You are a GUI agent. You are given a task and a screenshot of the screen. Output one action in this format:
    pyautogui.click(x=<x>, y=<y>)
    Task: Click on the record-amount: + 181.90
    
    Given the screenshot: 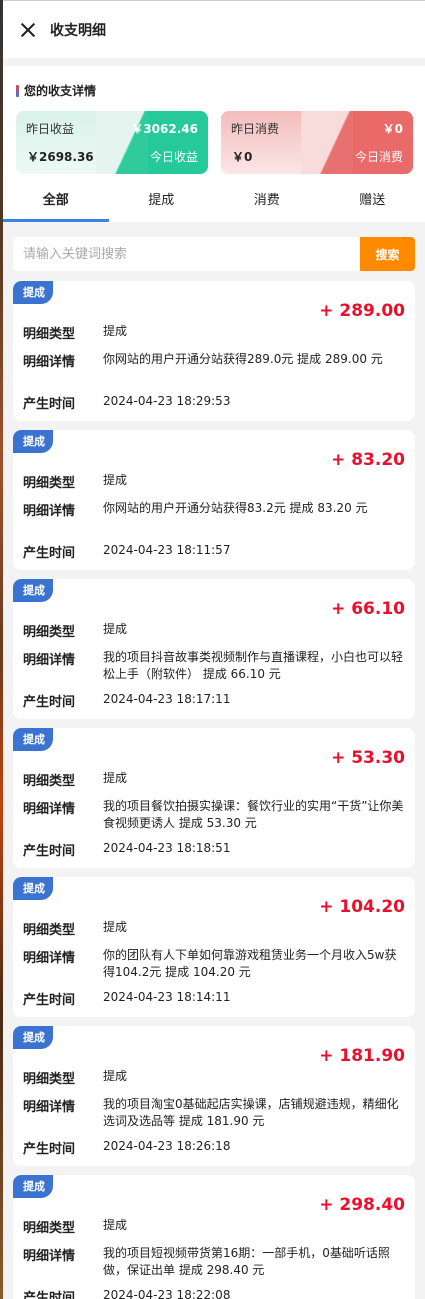 What is the action you would take?
    pyautogui.click(x=362, y=1056)
    